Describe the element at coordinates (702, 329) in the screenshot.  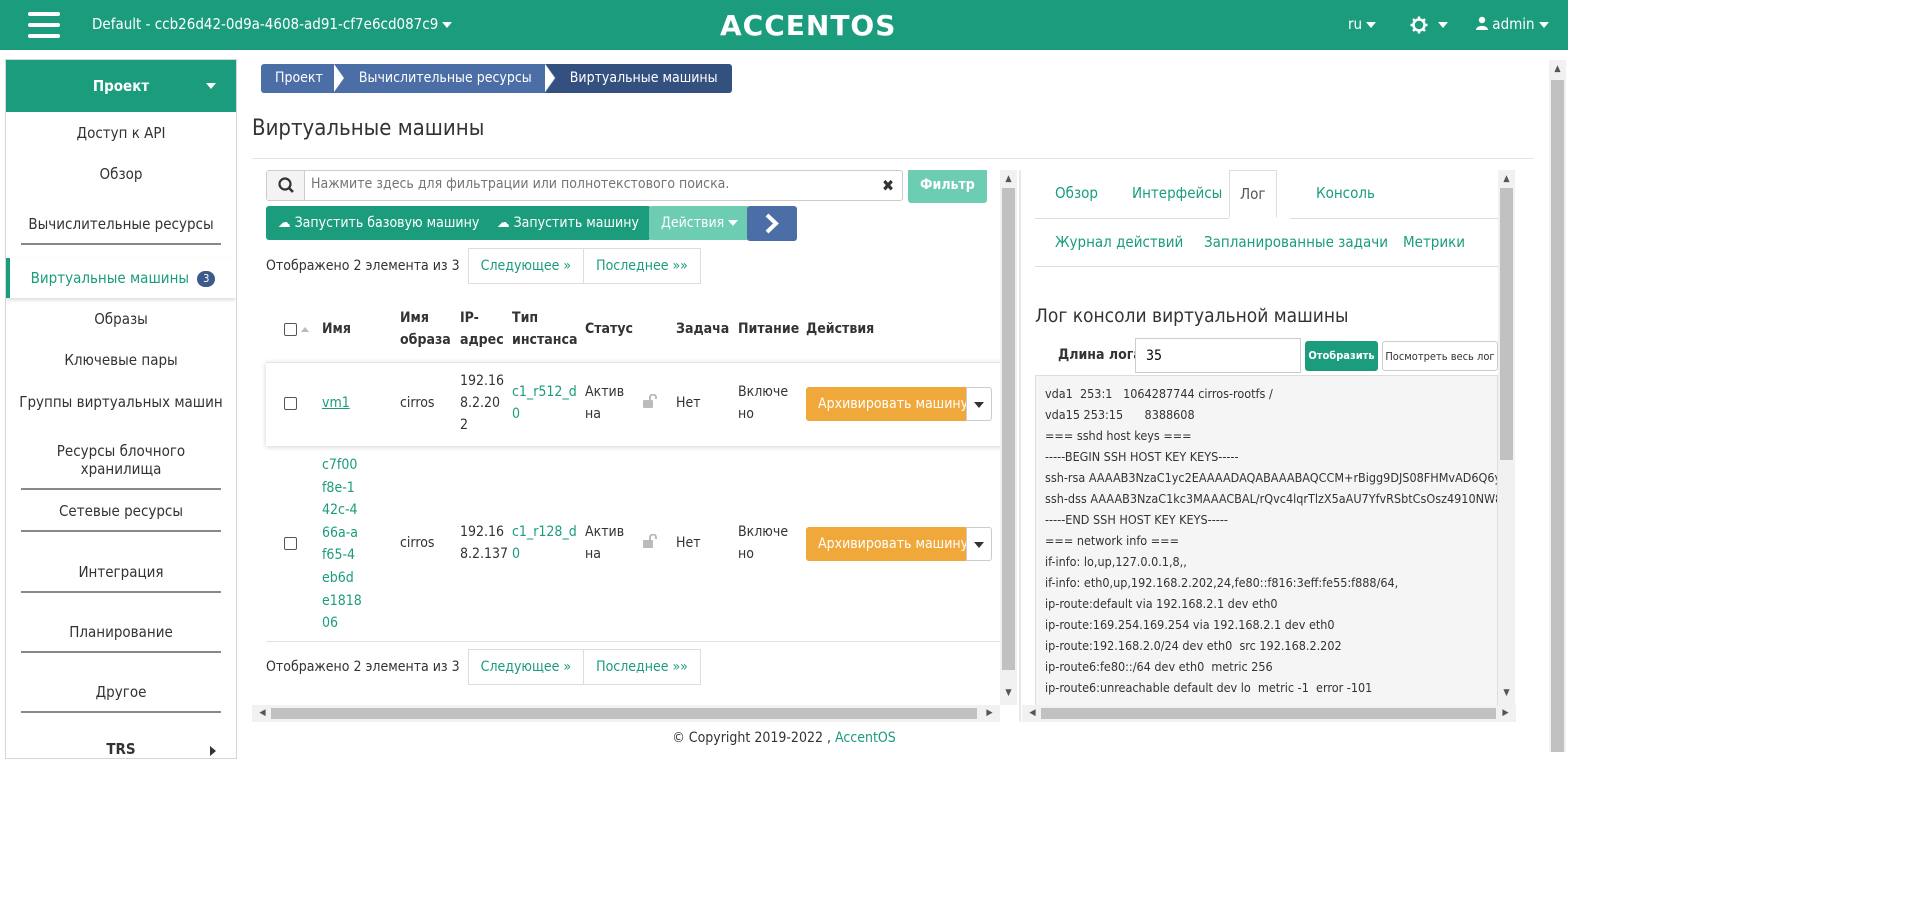
I see `column-header-task: Задача` at that location.